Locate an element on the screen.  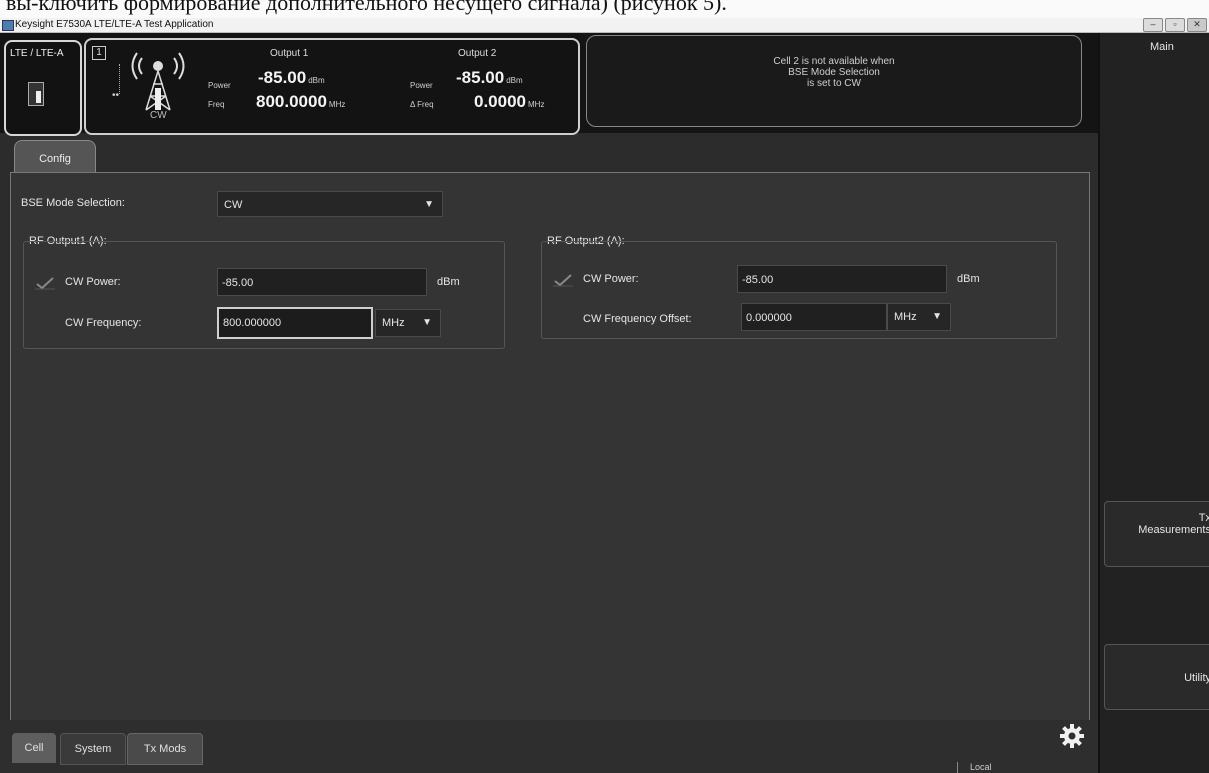
output2-freq-value: 0.0000 MHz is located at coordinates (509, 101).